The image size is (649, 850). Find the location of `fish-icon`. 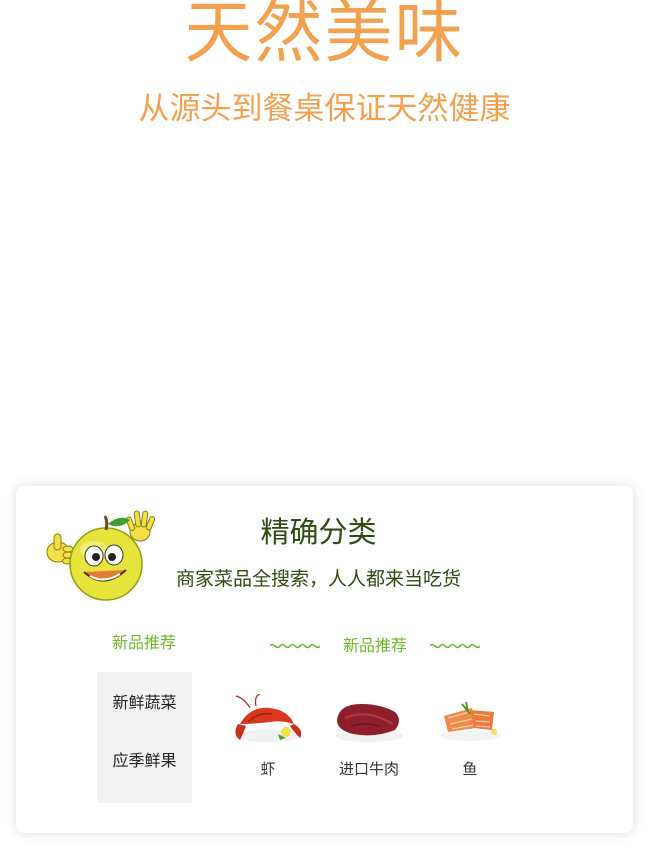

fish-icon is located at coordinates (470, 721).